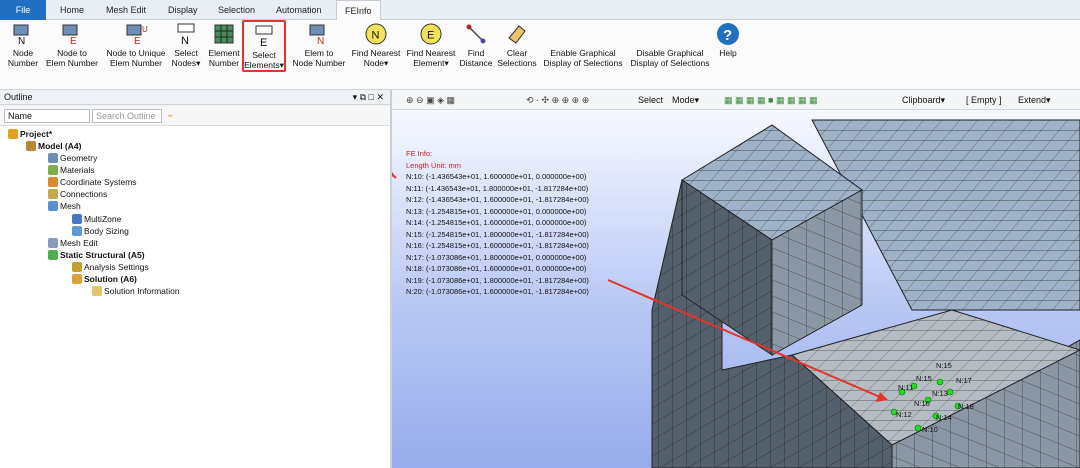 This screenshot has width=1080, height=468. Describe the element at coordinates (23, 10) in the screenshot. I see `menu-file: File` at that location.